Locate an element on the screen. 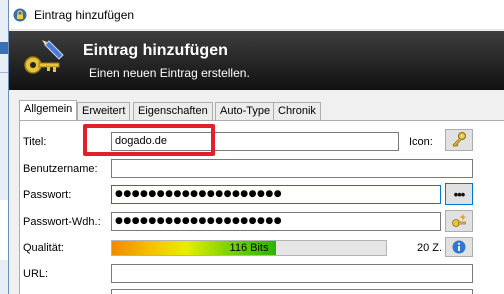  quality-label: Qualität: is located at coordinates (43, 248).